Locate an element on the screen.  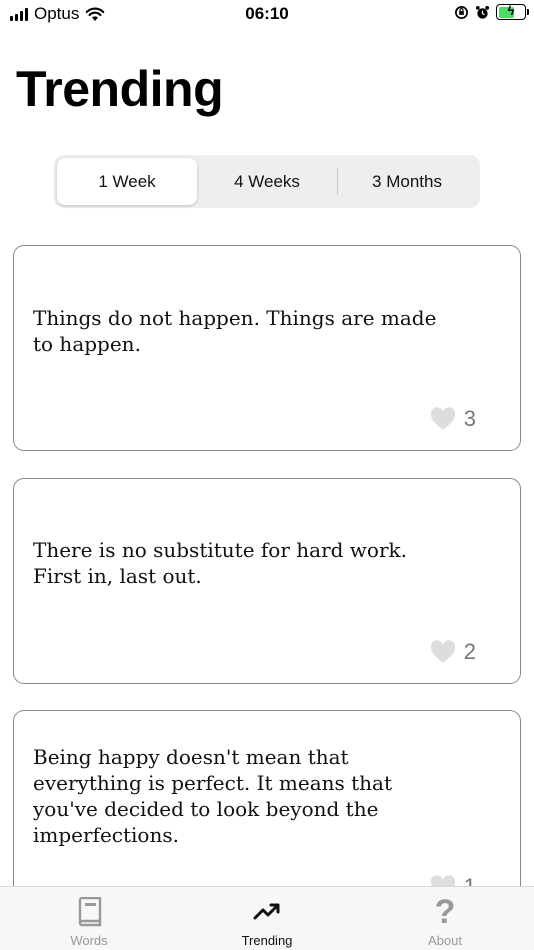
alarm-icon is located at coordinates (482, 12).